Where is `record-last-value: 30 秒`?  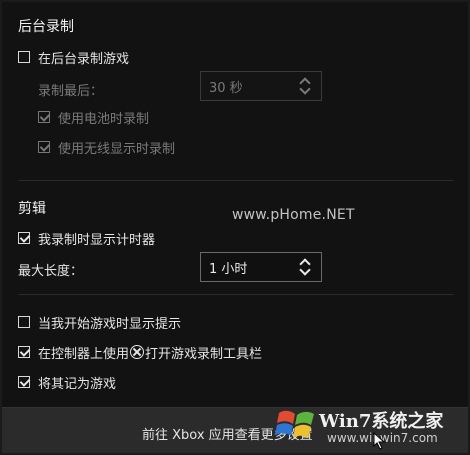
record-last-value: 30 秒 is located at coordinates (226, 88).